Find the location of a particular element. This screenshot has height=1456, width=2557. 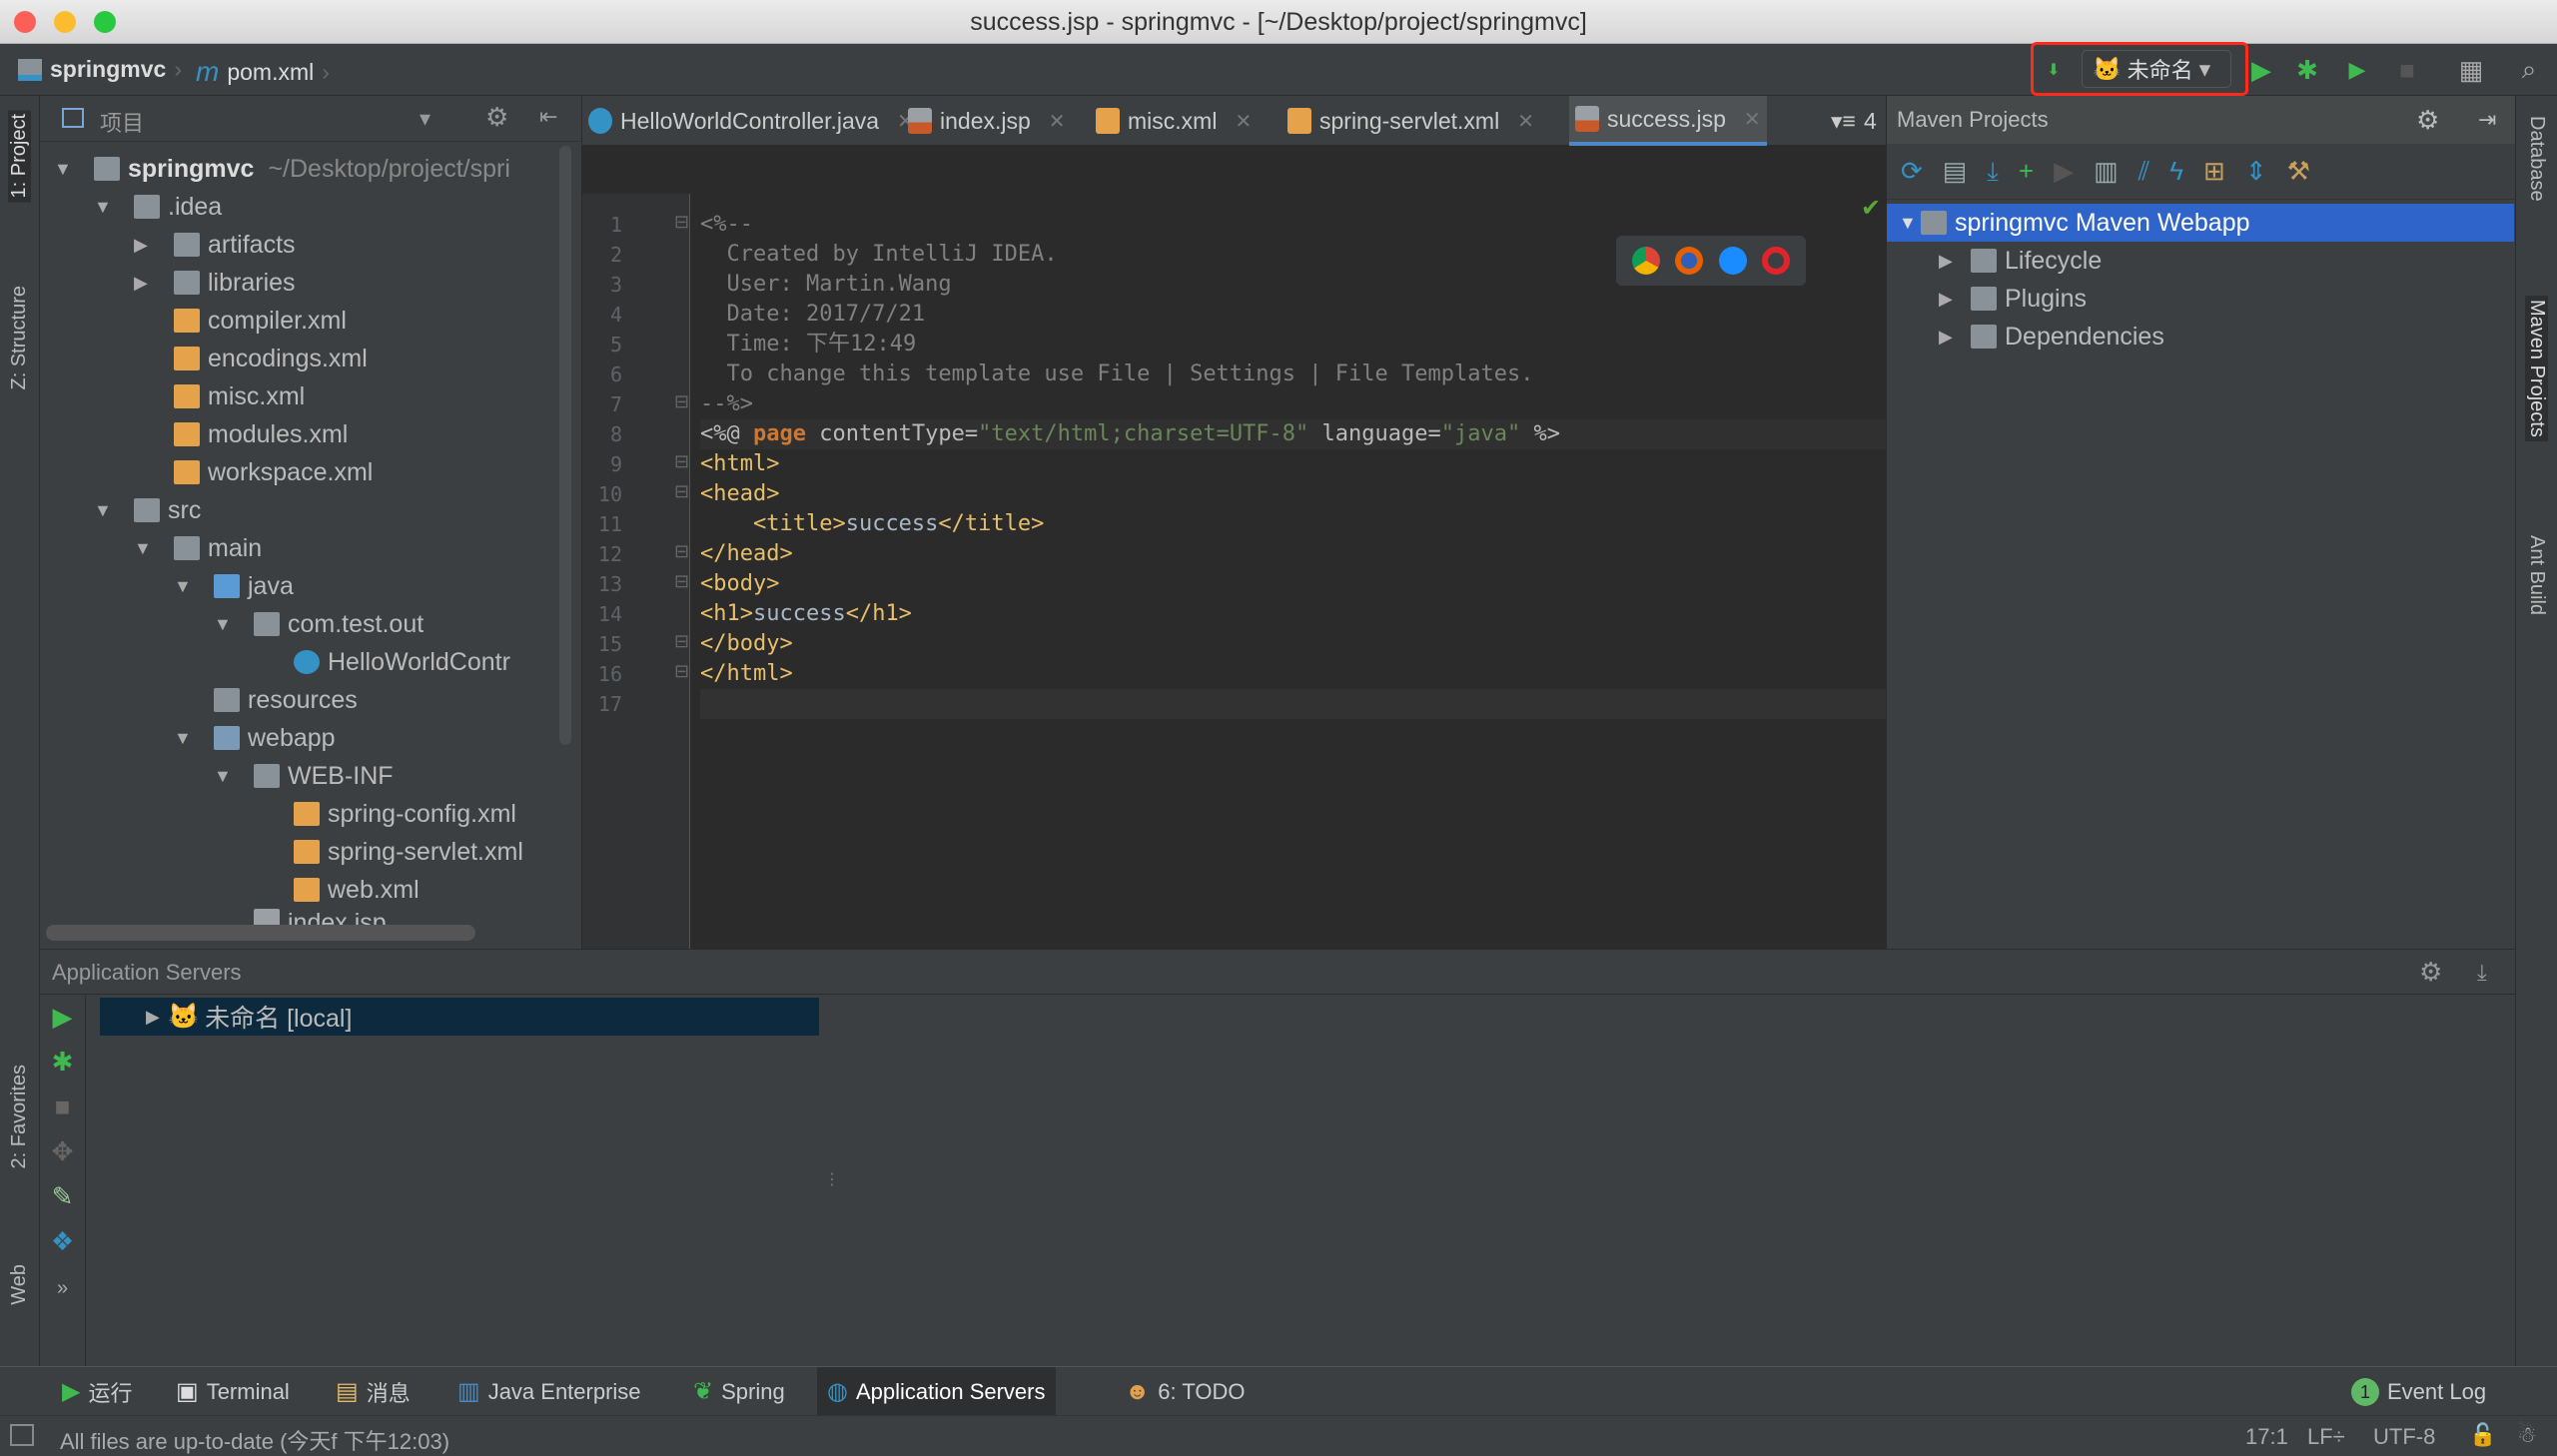

collapse-all-icon: ⇕ is located at coordinates (2256, 172).